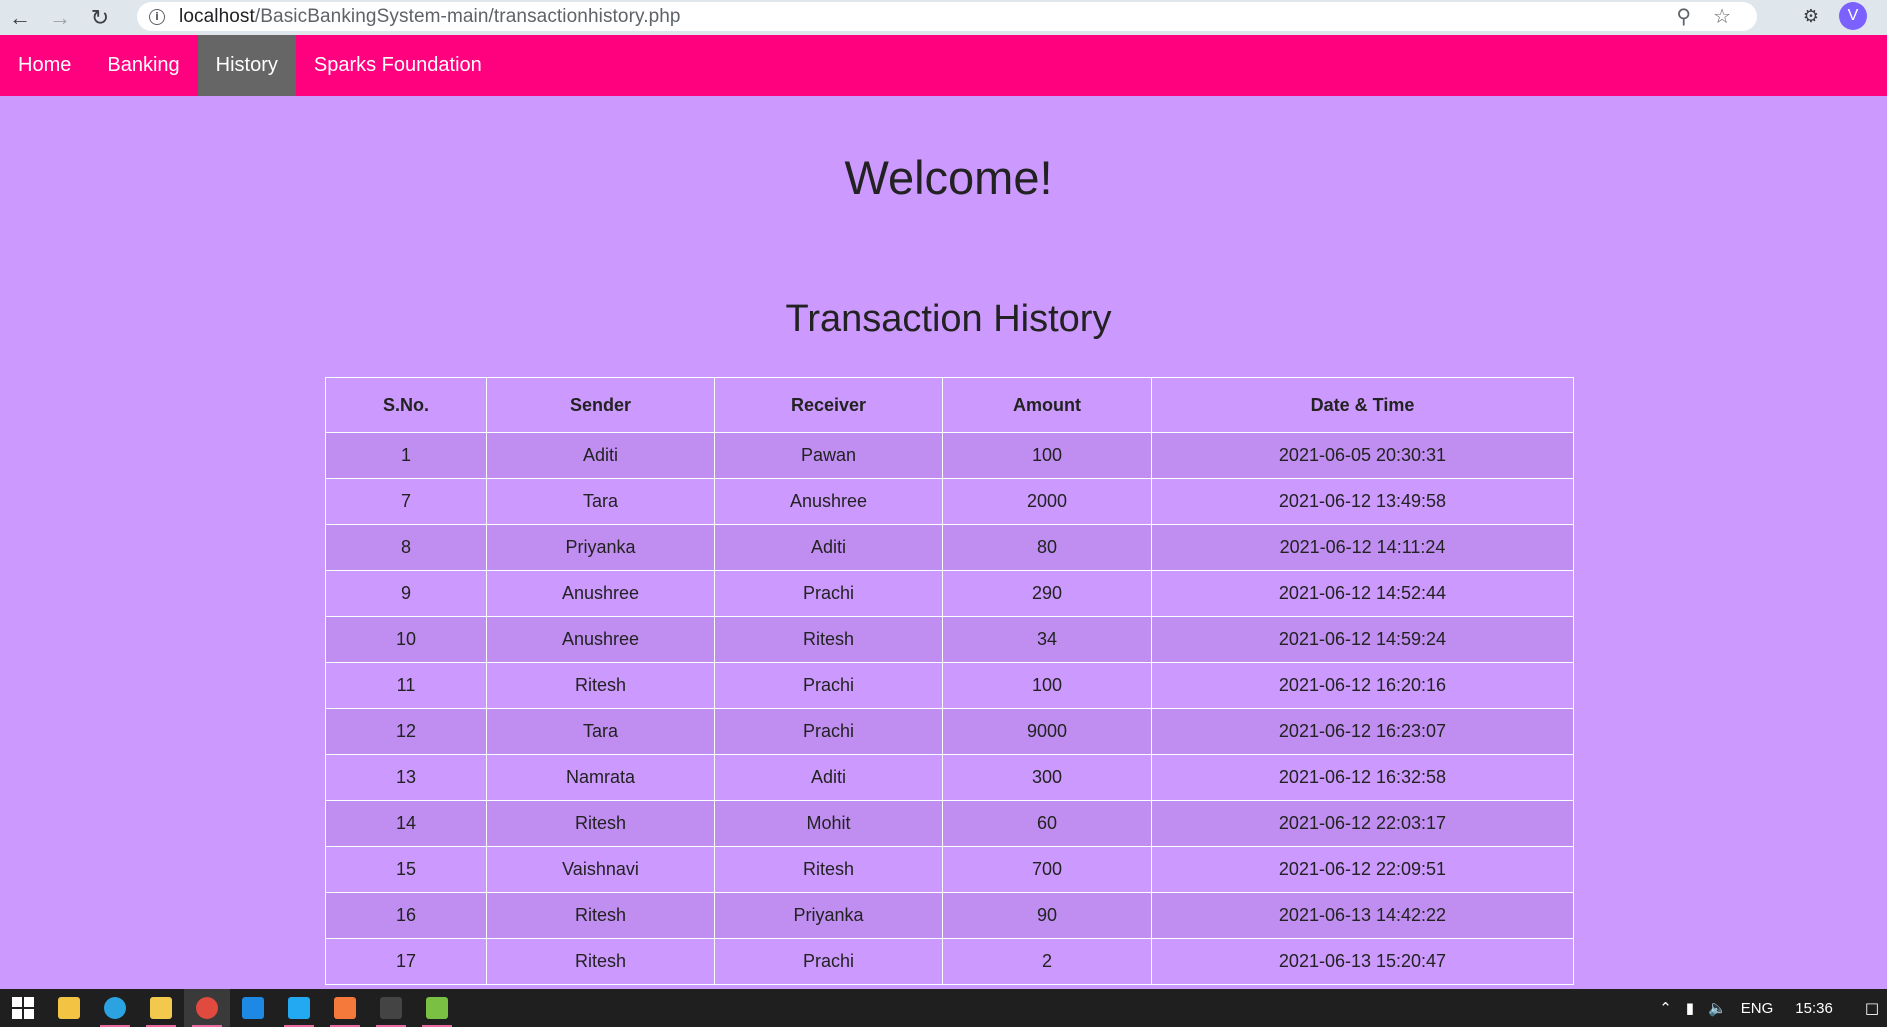  I want to click on cell-datetime: 2021-06-05 20:30:31, so click(1362, 455).